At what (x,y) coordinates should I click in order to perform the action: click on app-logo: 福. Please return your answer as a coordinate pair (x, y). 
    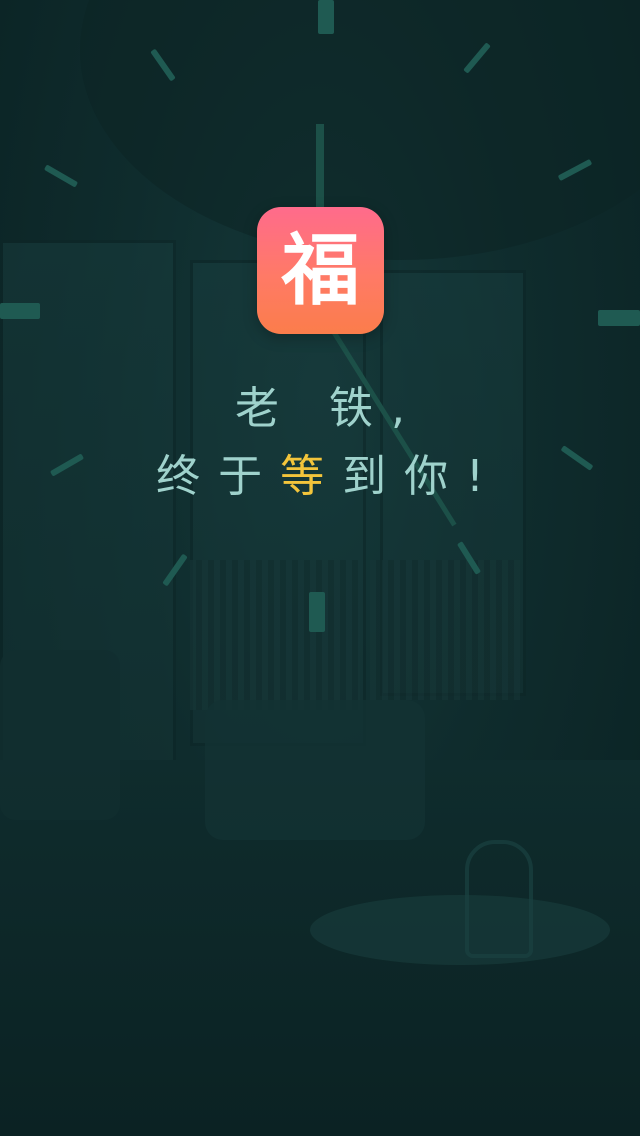
    Looking at the image, I should click on (320, 270).